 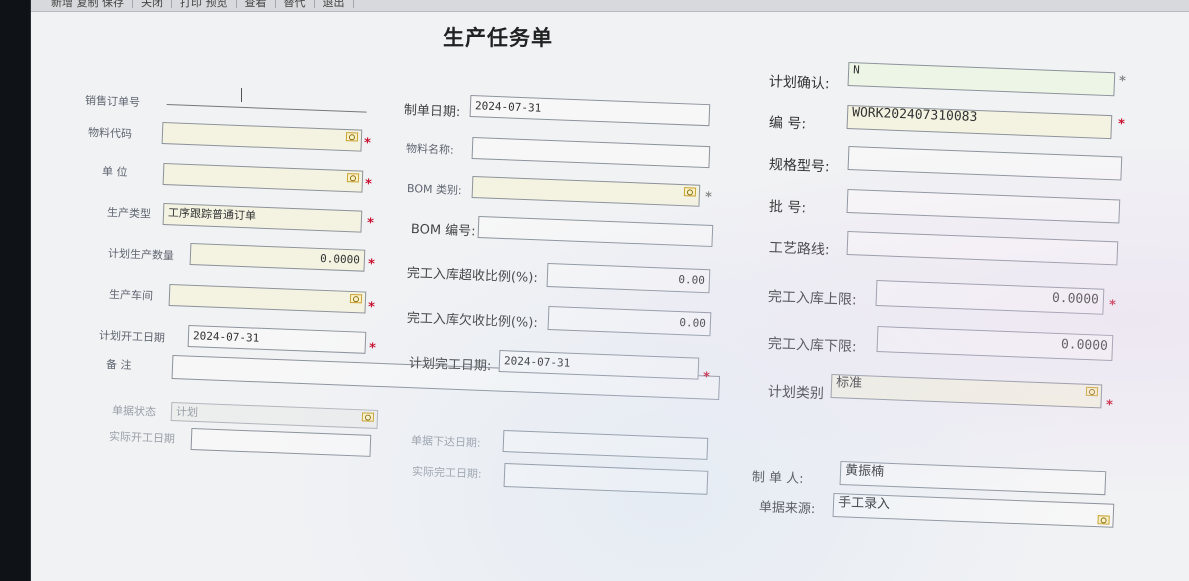 I want to click on doc-status-input: 计划, so click(x=274, y=415).